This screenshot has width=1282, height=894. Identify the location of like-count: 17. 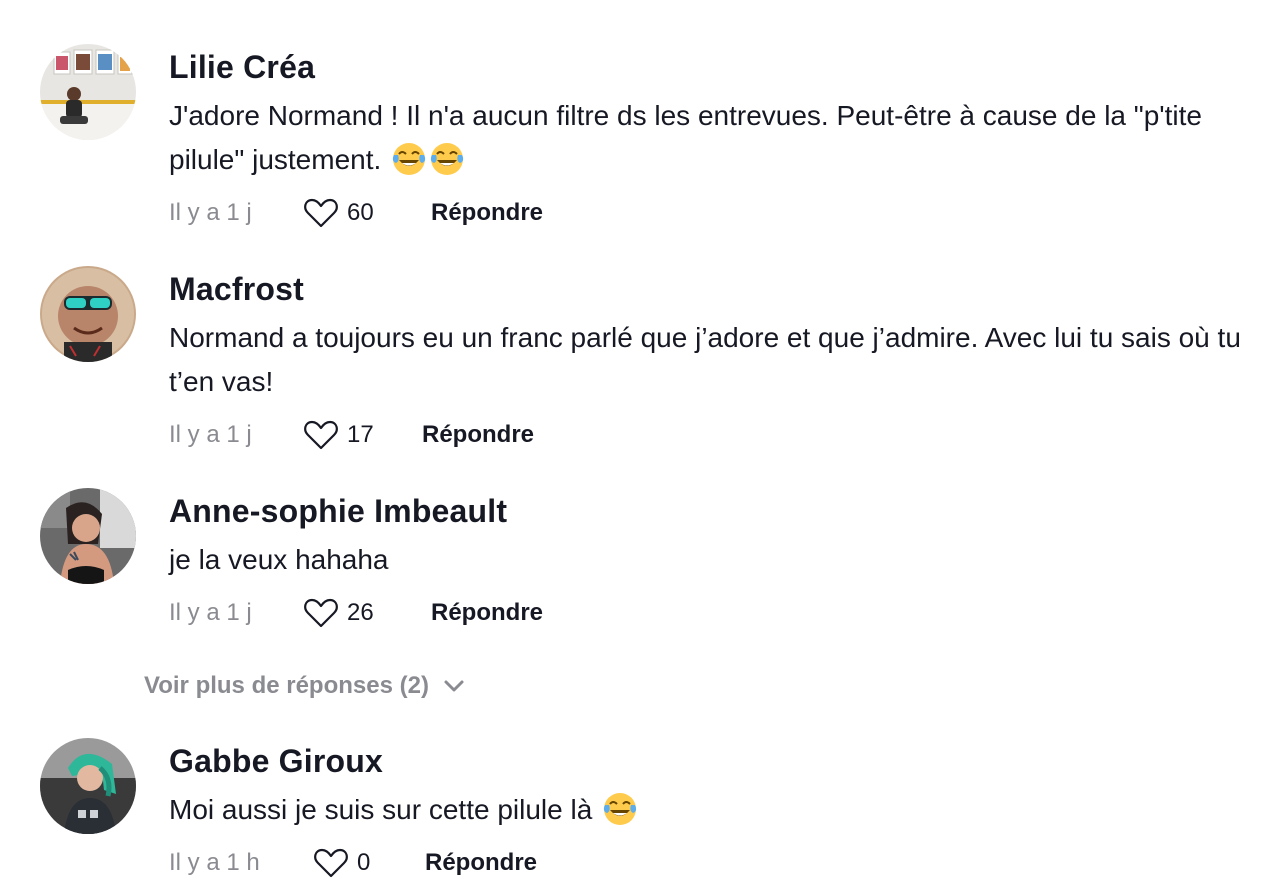
(360, 434).